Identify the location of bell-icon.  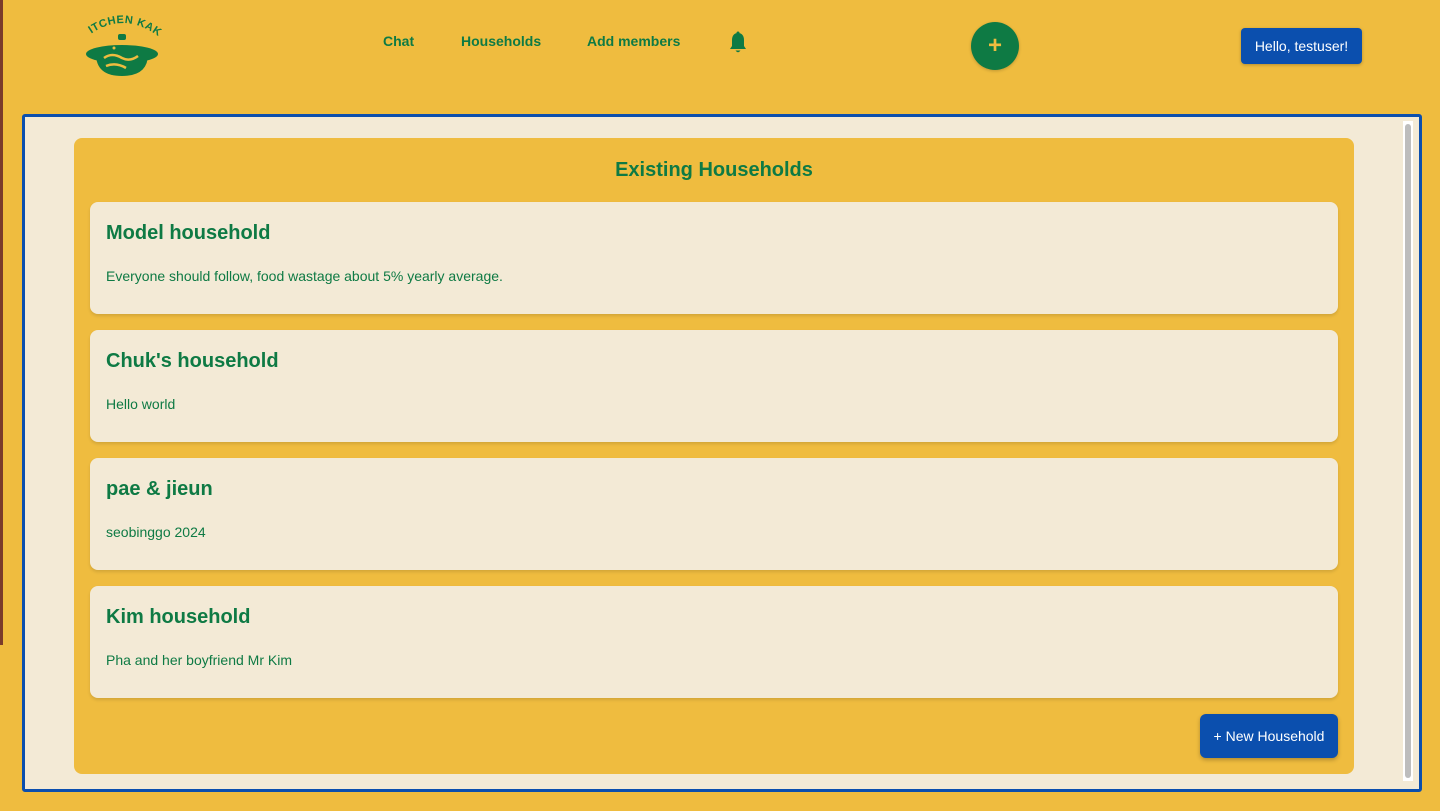
(738, 43).